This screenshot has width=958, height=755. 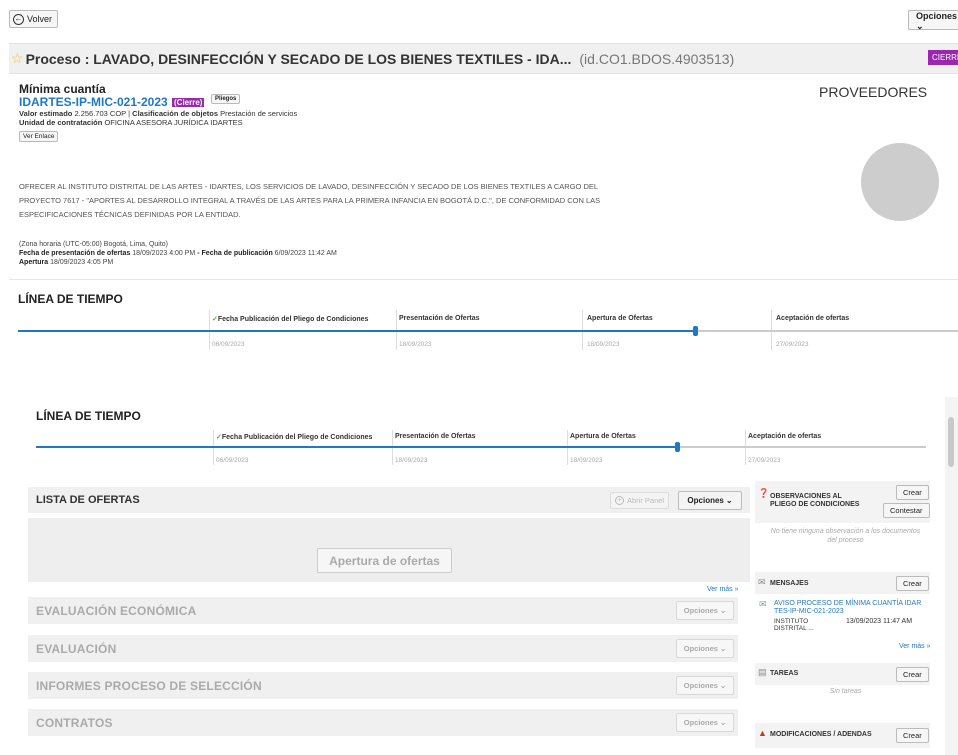 What do you see at coordinates (912, 583) in the screenshot?
I see `crear-mensaje-button: Crear` at bounding box center [912, 583].